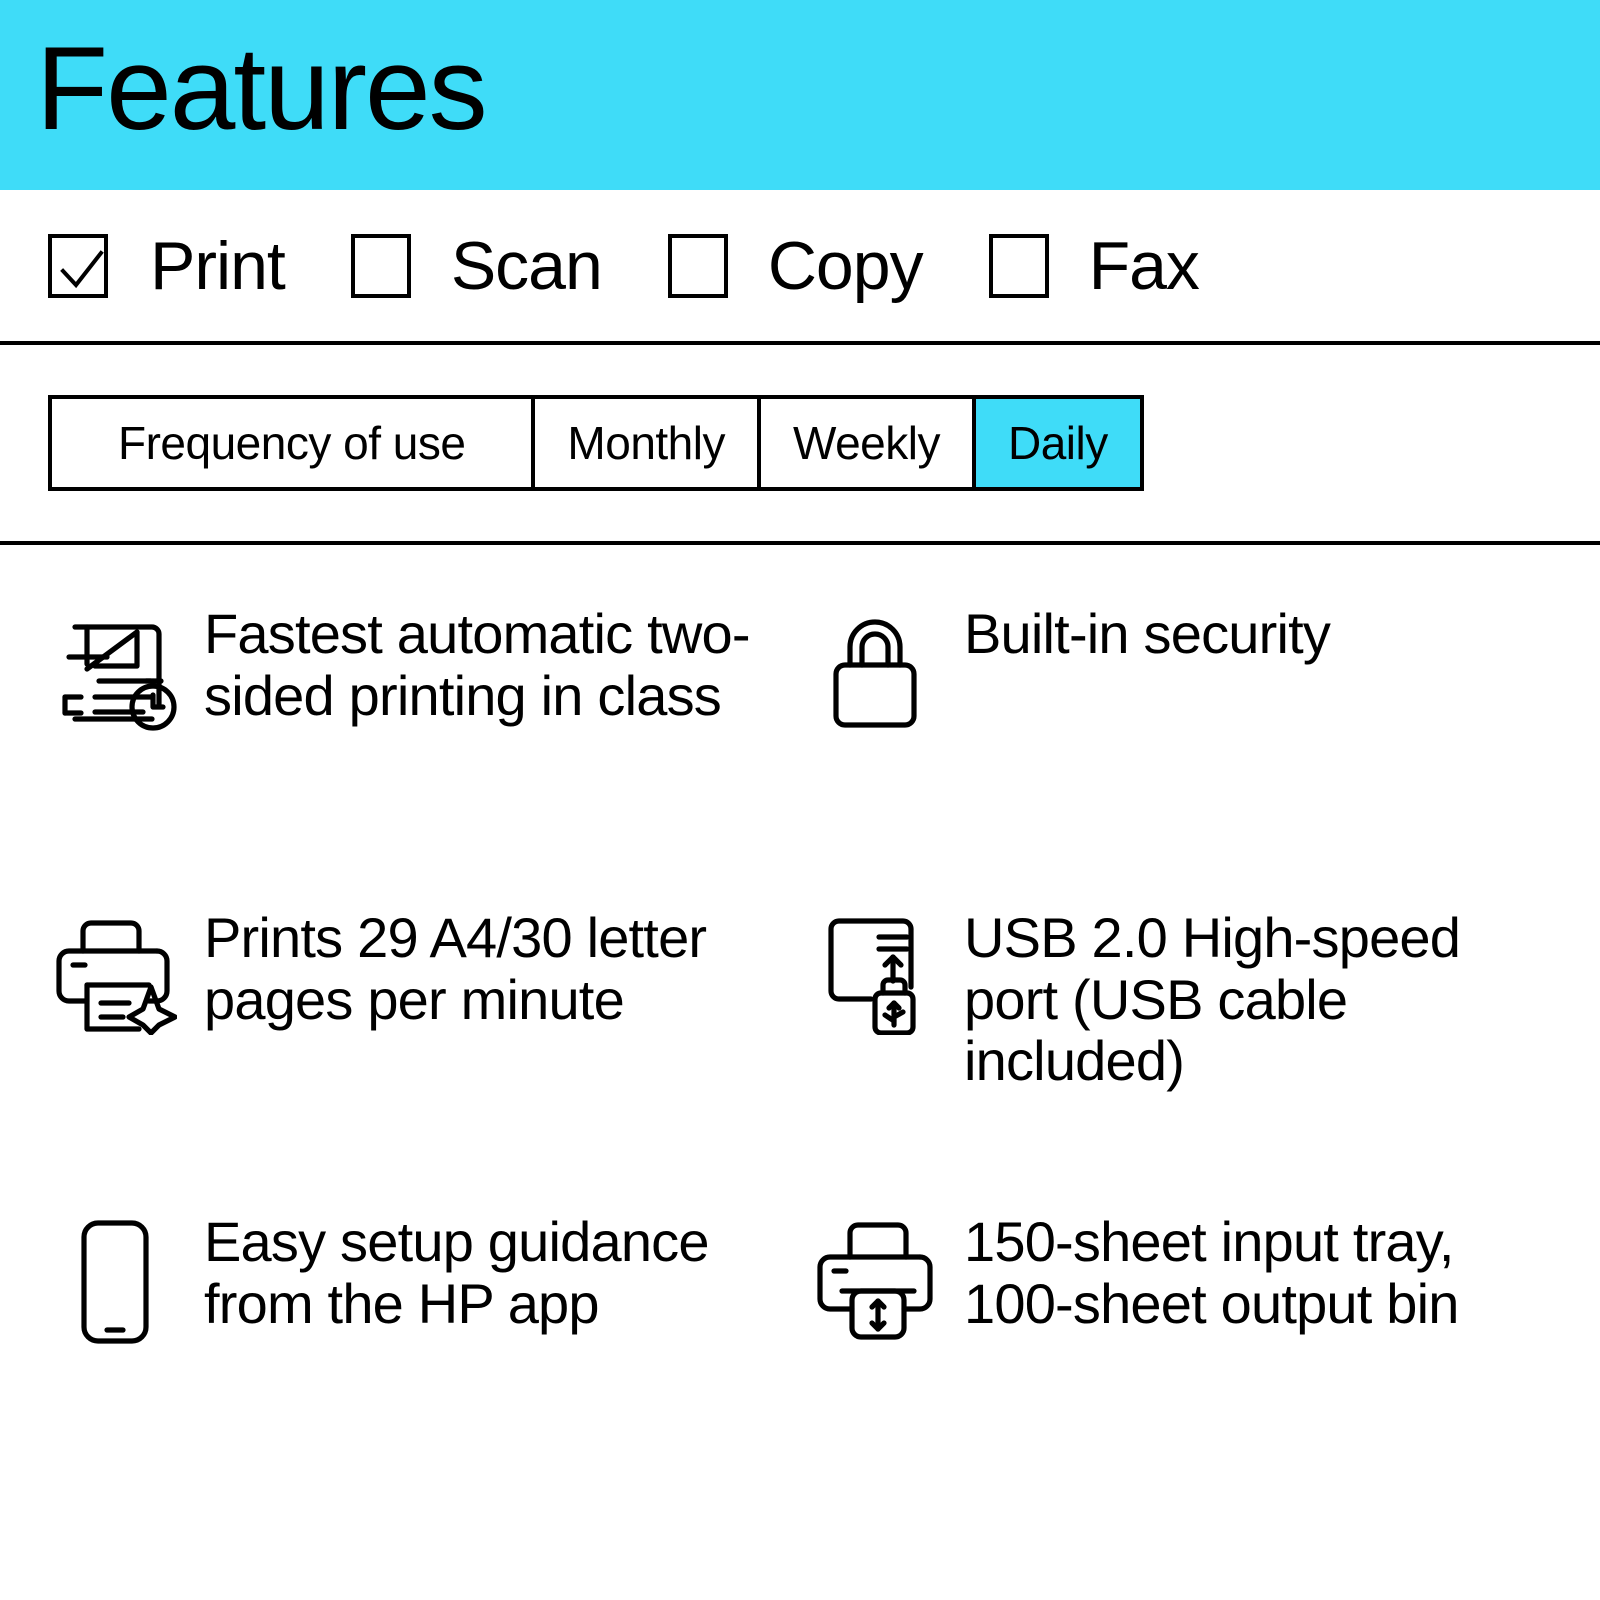 This screenshot has height=1600, width=1600. What do you see at coordinates (78, 265) in the screenshot?
I see `checkbox-checked-icon` at bounding box center [78, 265].